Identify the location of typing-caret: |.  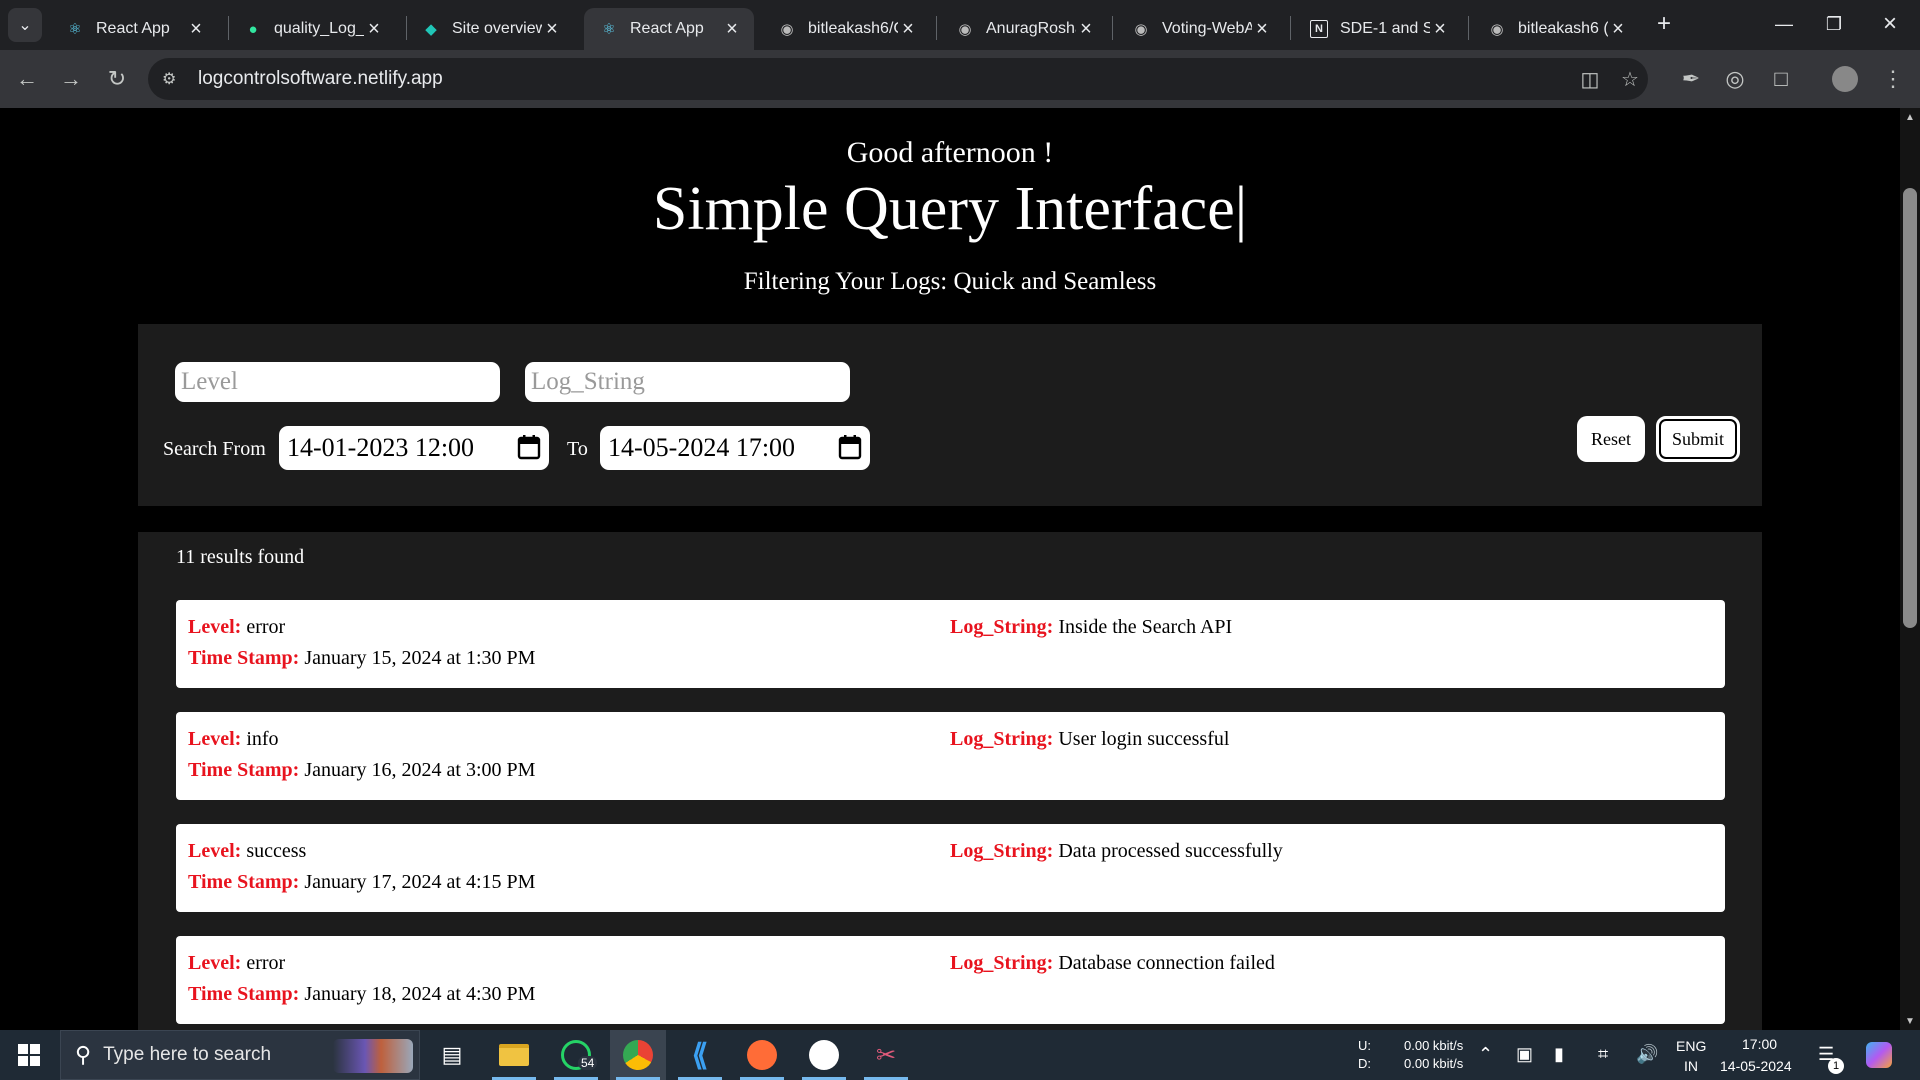
(1241, 209).